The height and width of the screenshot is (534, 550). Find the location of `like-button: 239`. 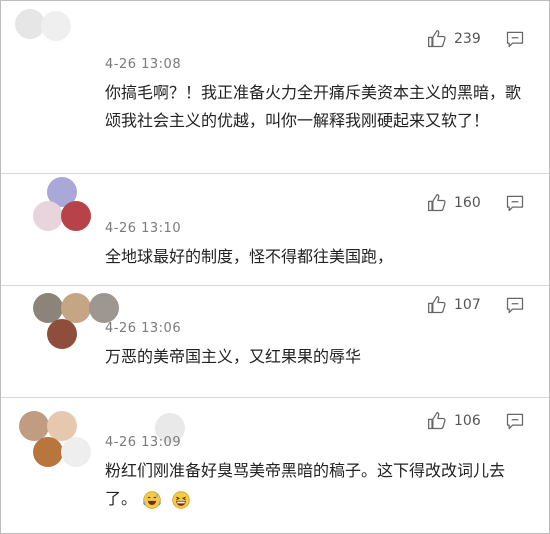

like-button: 239 is located at coordinates (454, 39).